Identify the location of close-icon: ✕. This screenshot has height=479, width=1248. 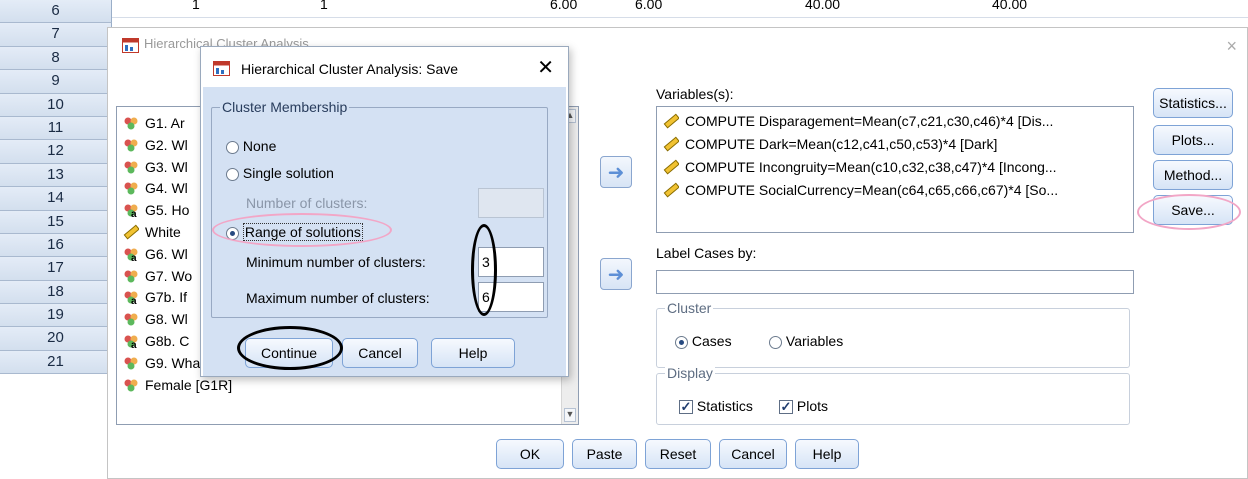
(545, 67).